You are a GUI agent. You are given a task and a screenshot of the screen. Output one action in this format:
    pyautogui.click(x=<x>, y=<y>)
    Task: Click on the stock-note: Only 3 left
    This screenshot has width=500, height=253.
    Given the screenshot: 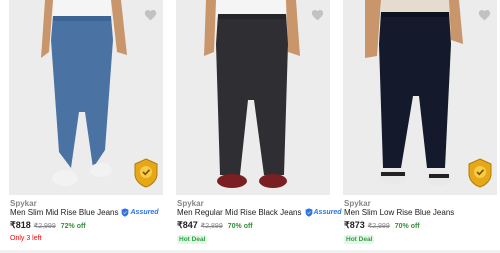 What is the action you would take?
    pyautogui.click(x=26, y=238)
    